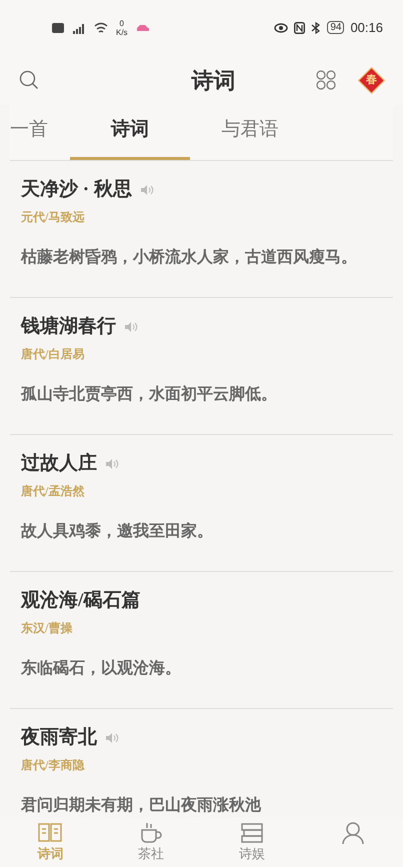 The width and height of the screenshot is (403, 867). I want to click on poem-meta: 唐代/白居易, so click(53, 354).